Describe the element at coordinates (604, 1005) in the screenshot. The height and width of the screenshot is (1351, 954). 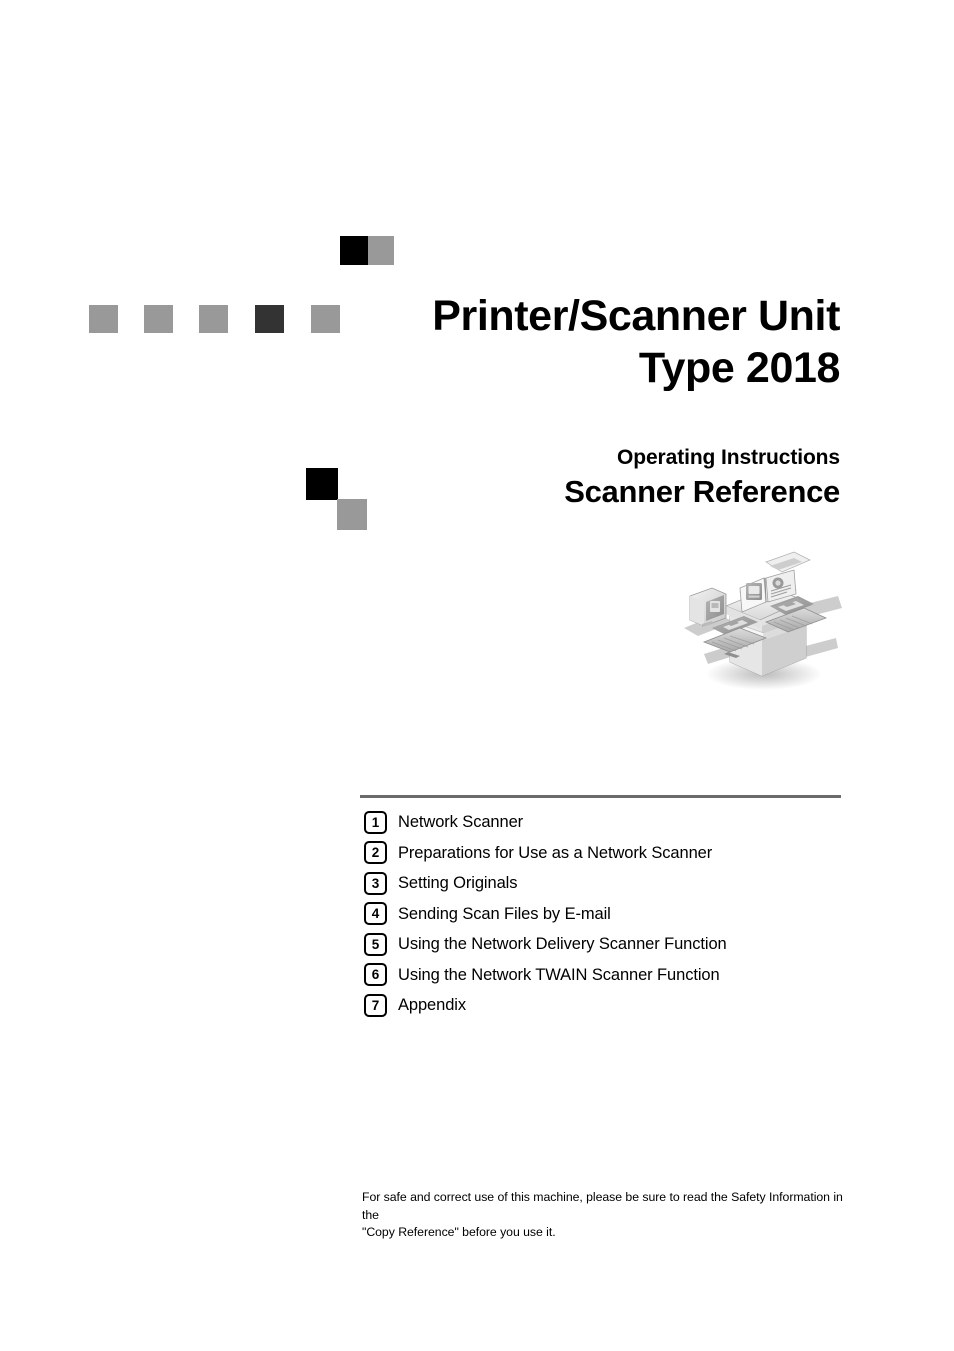
I see `chapter-list-item: 7 Appendix` at that location.